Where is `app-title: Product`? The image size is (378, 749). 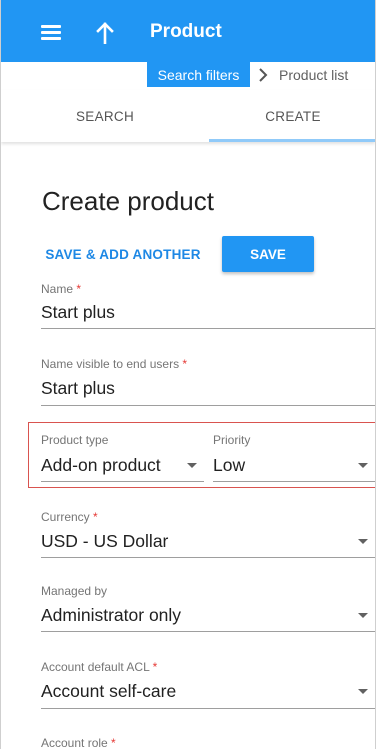 app-title: Product is located at coordinates (186, 31).